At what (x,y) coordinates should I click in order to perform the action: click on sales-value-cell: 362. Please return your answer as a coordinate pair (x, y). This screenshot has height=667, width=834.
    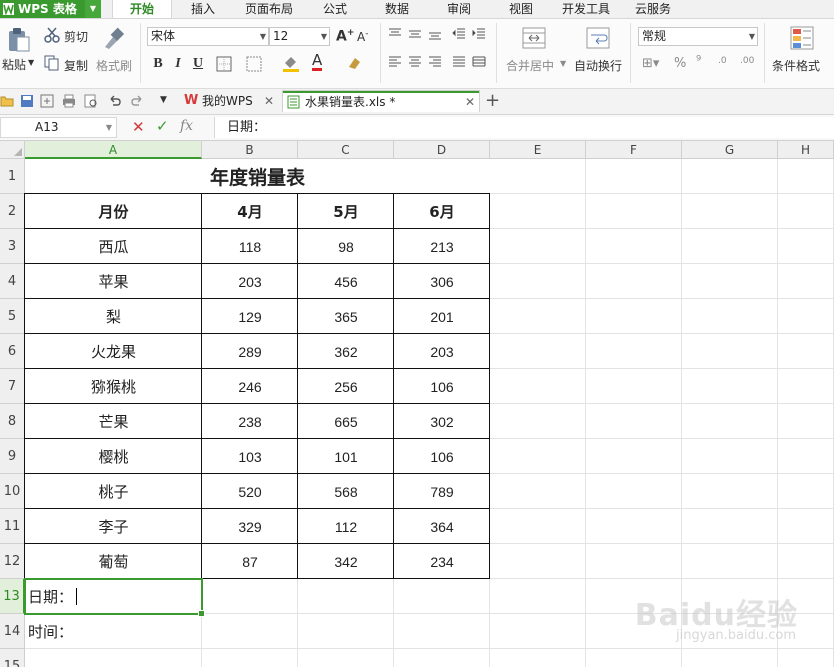
    Looking at the image, I should click on (346, 351).